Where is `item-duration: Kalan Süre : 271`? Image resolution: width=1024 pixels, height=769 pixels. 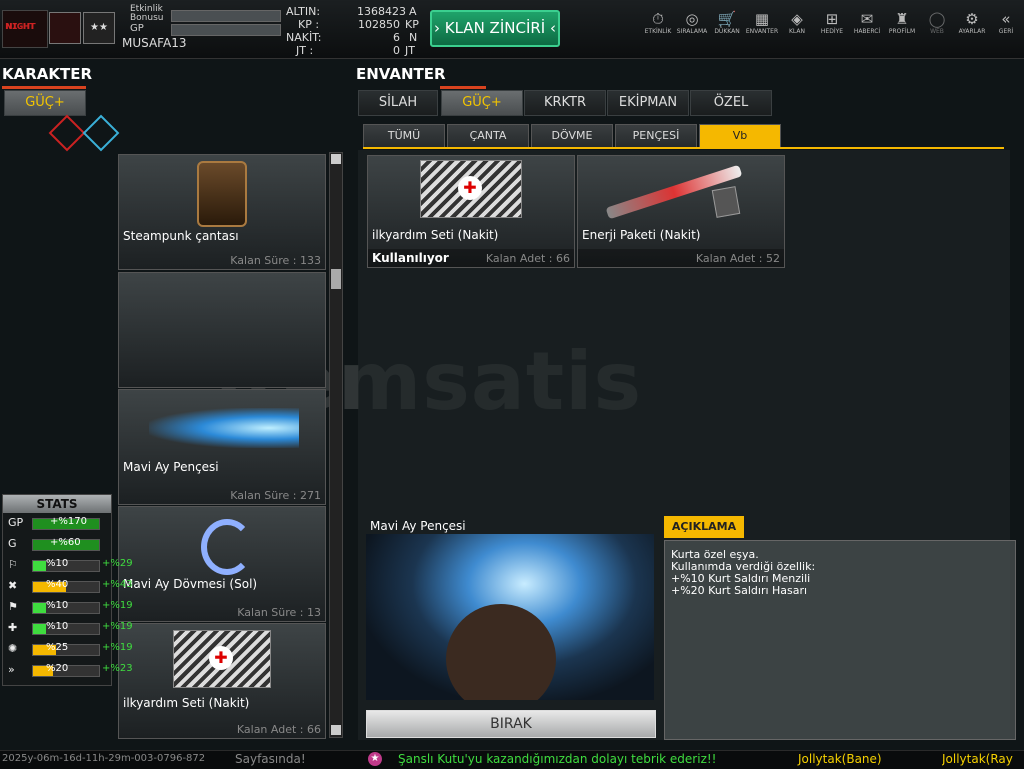 item-duration: Kalan Süre : 271 is located at coordinates (275, 495).